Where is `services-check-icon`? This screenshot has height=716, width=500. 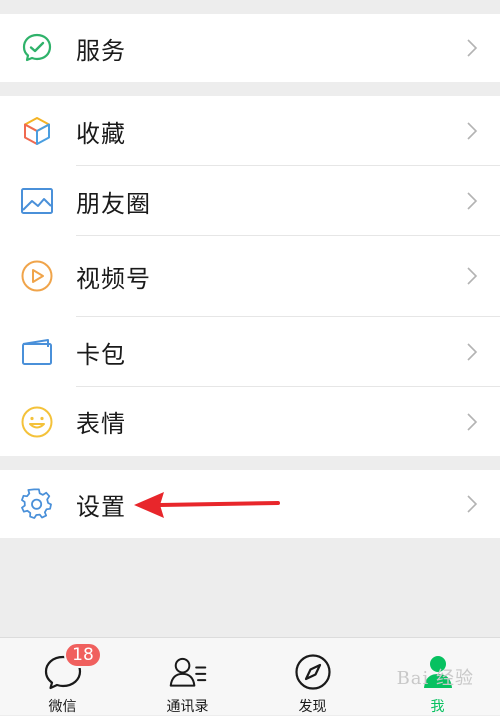
services-check-icon is located at coordinates (37, 48).